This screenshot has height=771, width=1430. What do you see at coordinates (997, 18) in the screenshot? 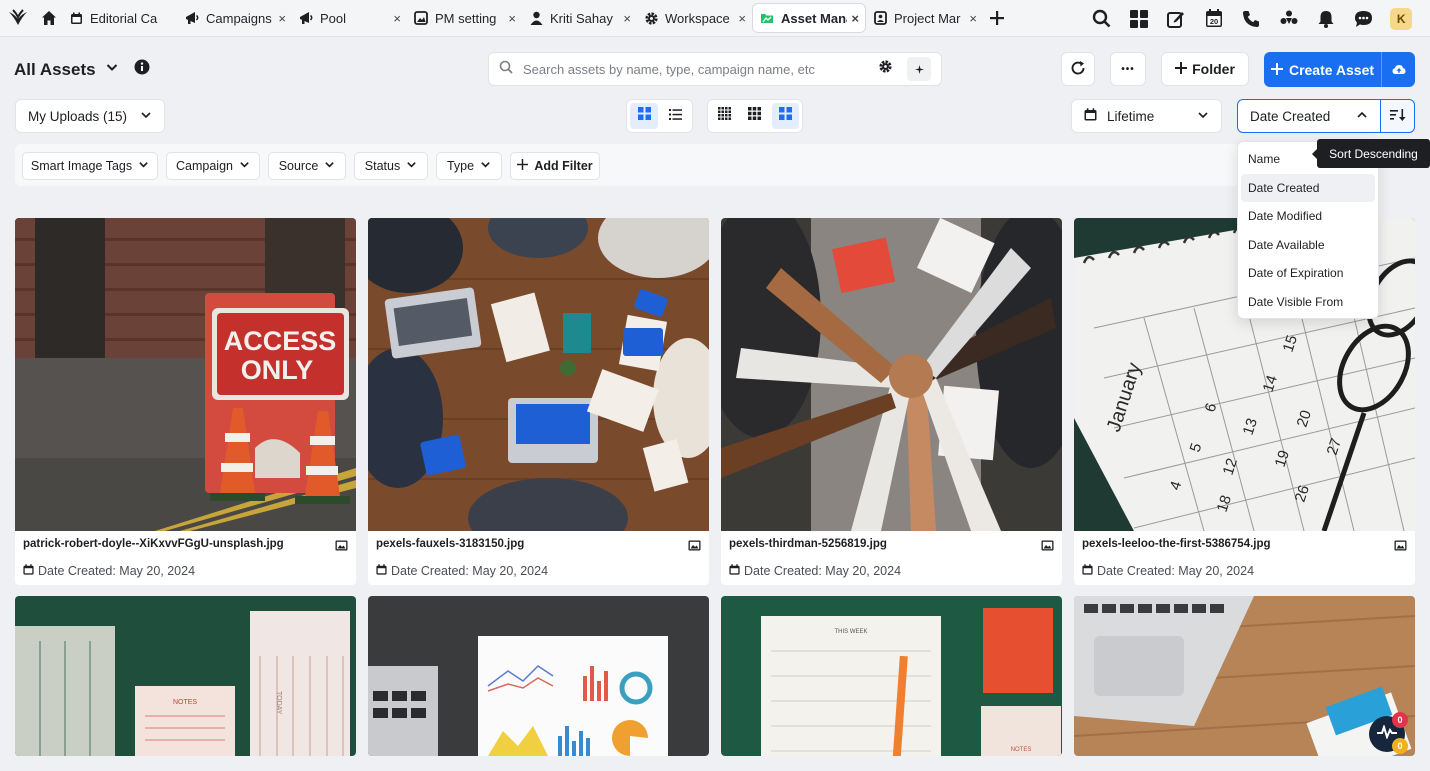
I see `new-tab-plus-icon` at bounding box center [997, 18].